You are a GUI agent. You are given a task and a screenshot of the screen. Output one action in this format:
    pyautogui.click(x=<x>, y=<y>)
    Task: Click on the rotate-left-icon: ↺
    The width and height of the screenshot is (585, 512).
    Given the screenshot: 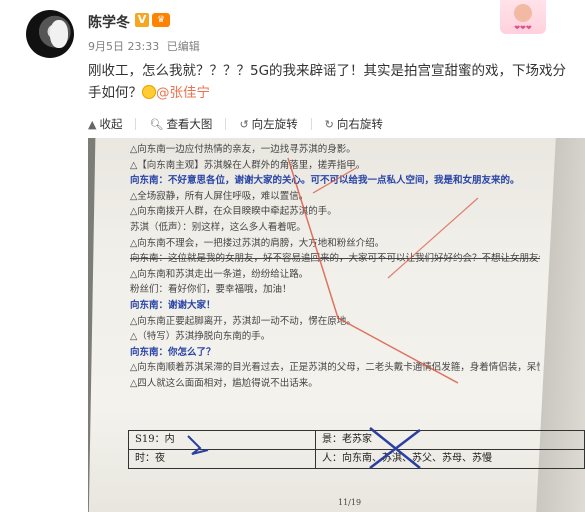 What is the action you would take?
    pyautogui.click(x=244, y=124)
    